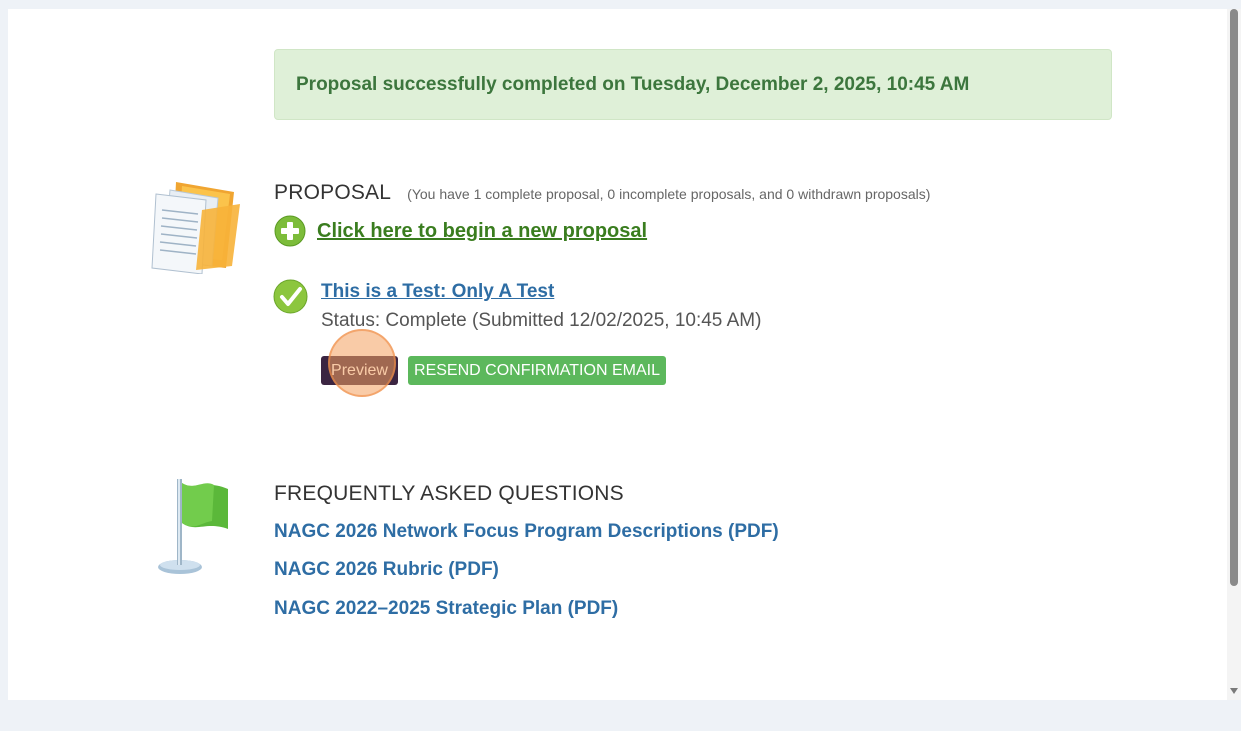 This screenshot has height=731, width=1241. Describe the element at coordinates (482, 231) in the screenshot. I see `new-proposal-link: Click here to begin a new proposal` at that location.